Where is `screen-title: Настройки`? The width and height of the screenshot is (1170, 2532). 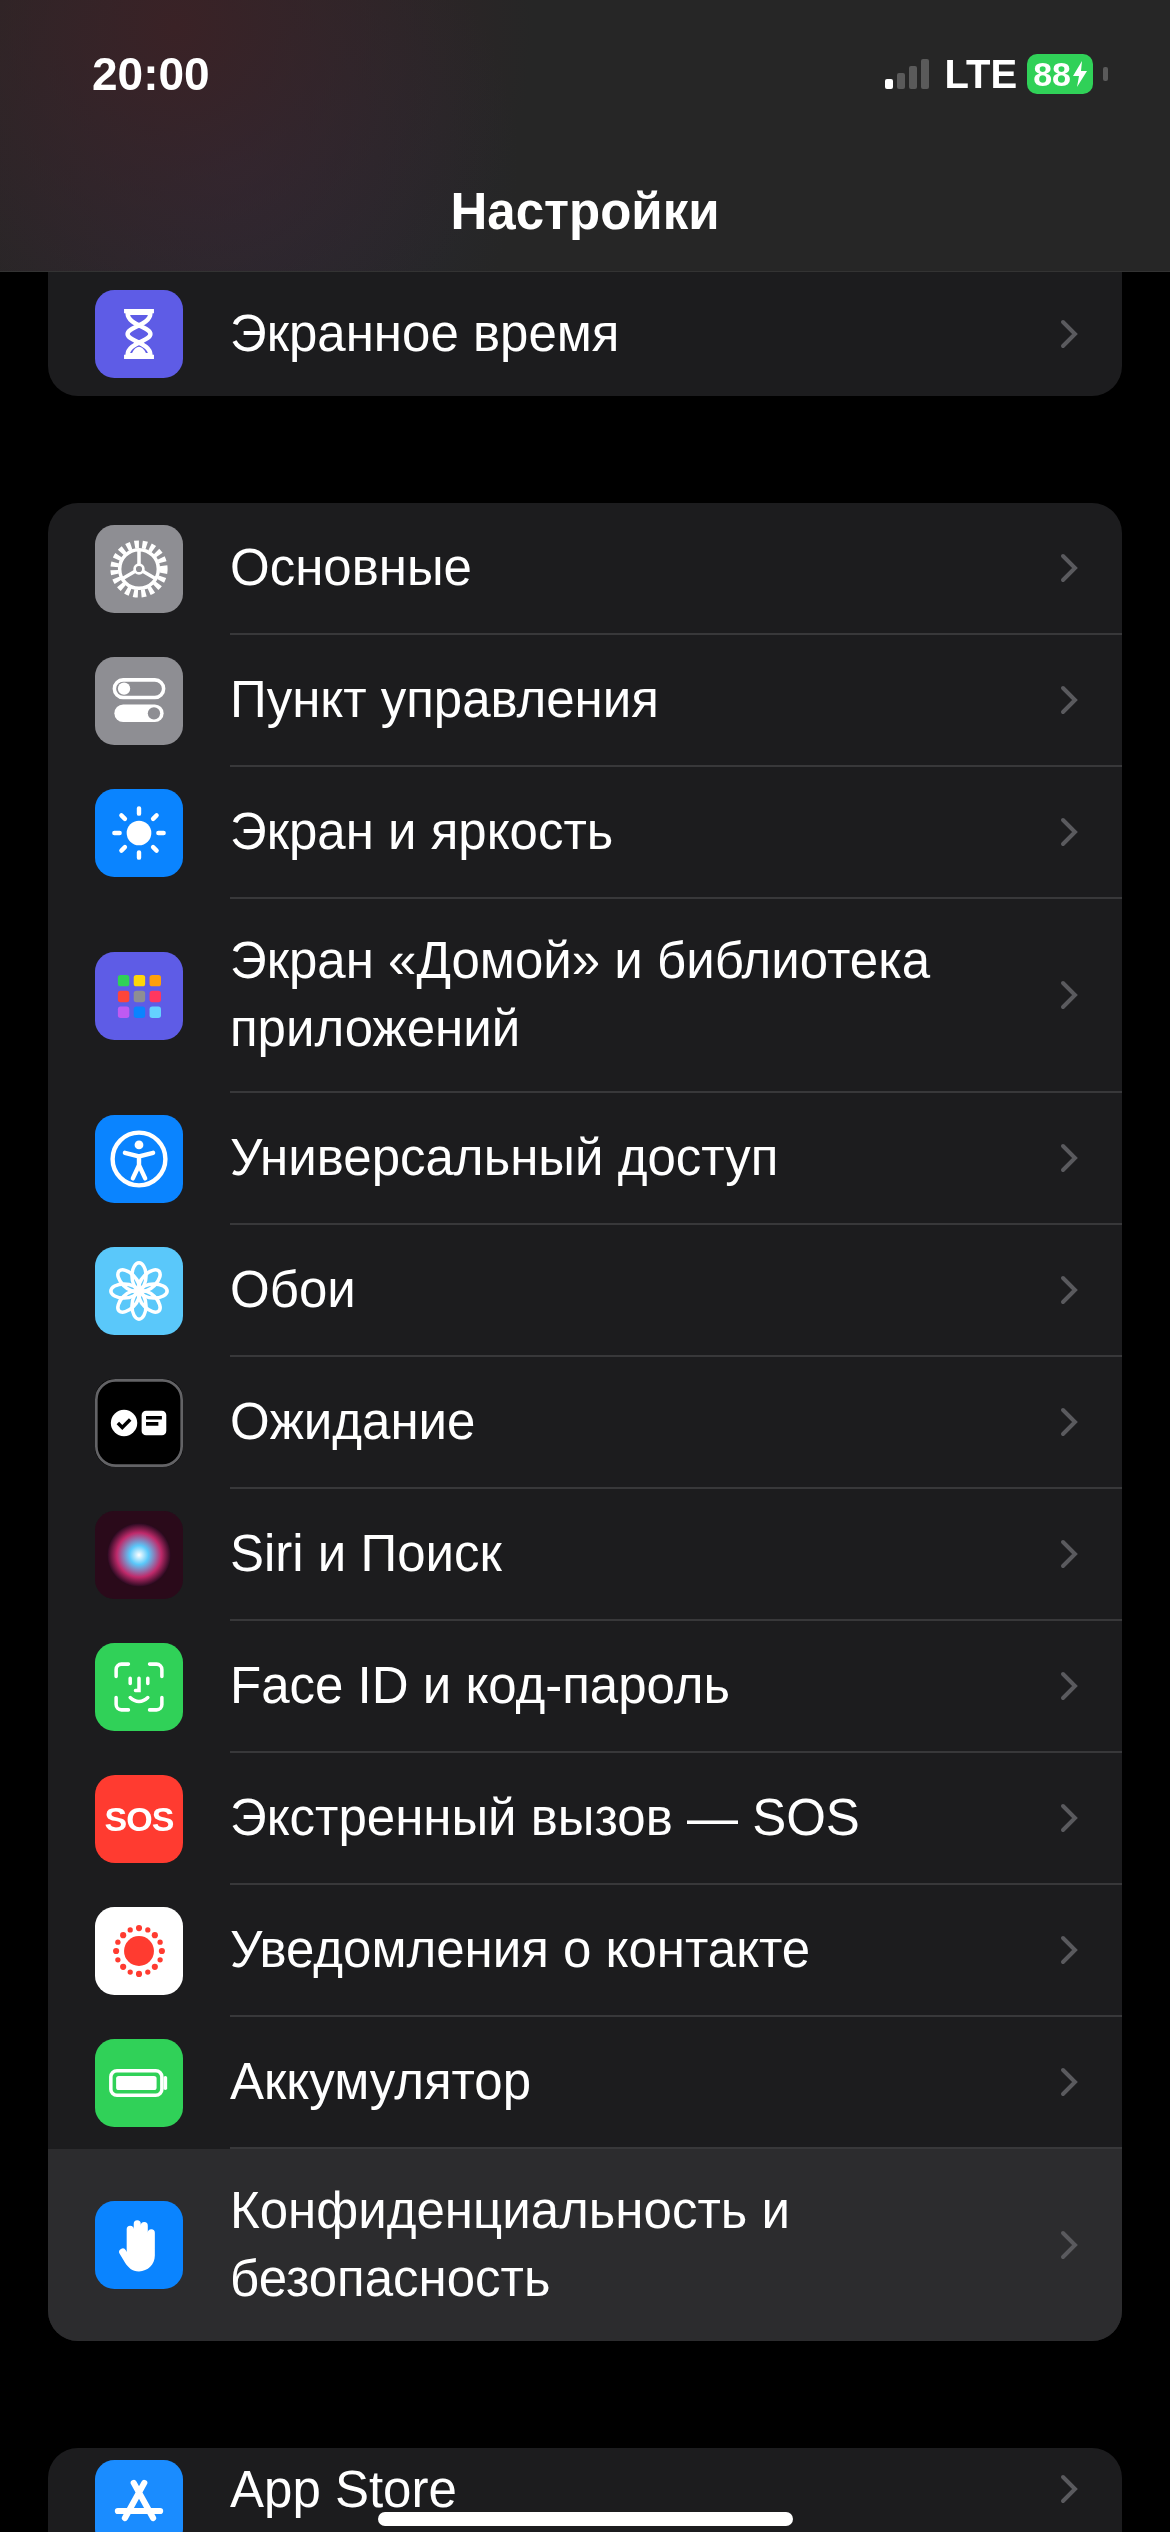 screen-title: Настройки is located at coordinates (585, 211).